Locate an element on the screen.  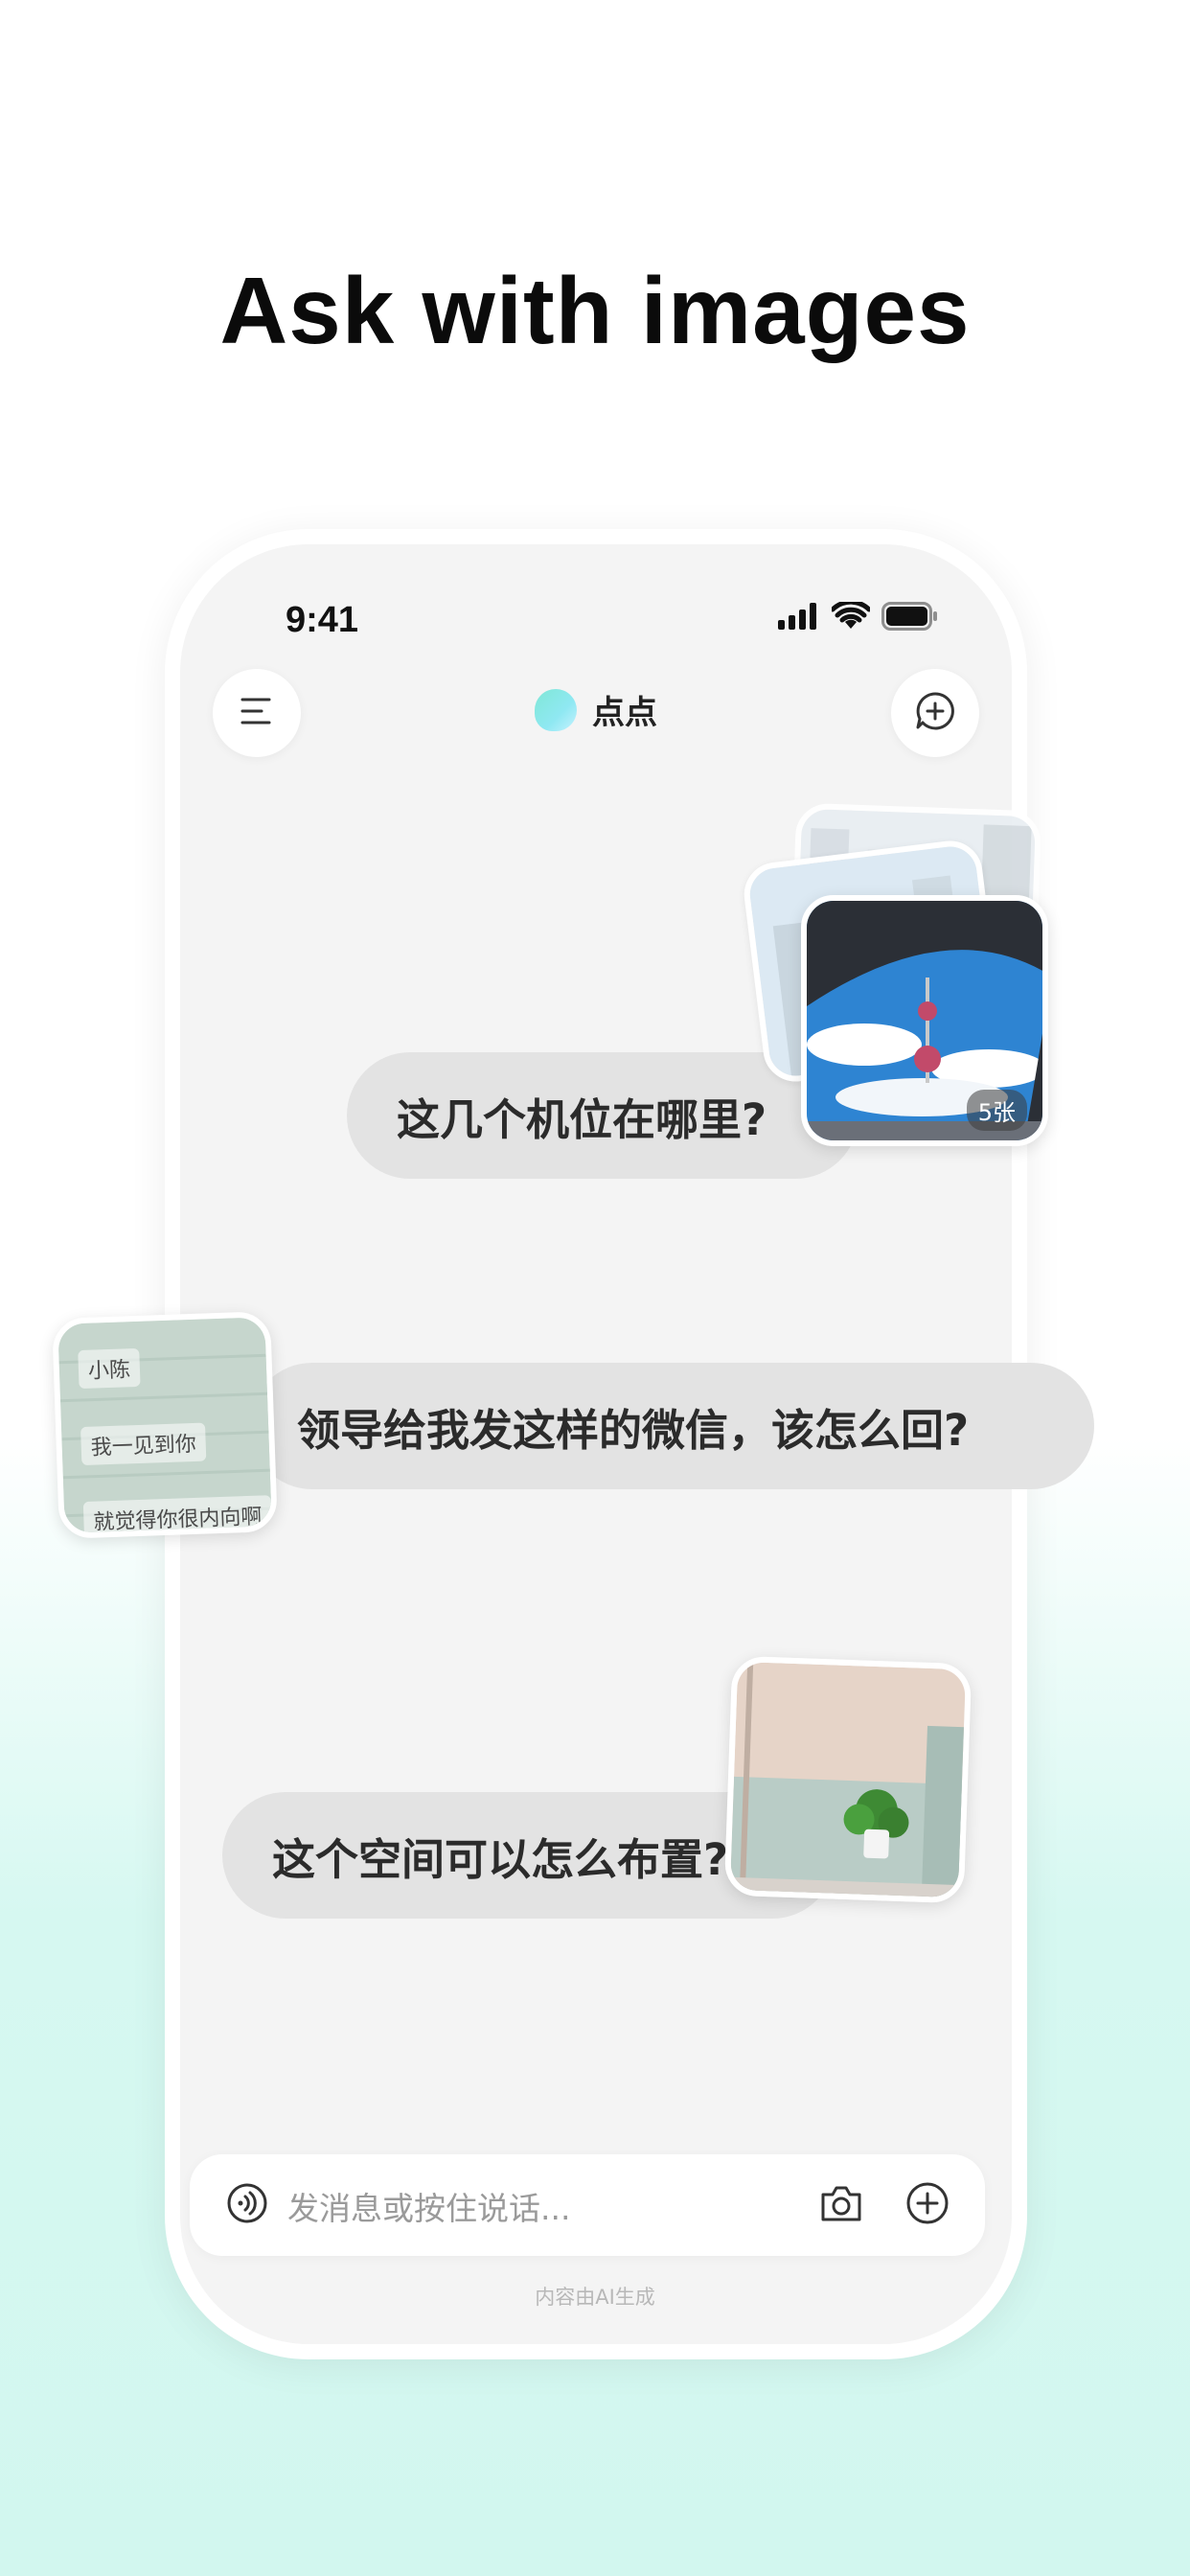
camera-icon is located at coordinates (841, 2205).